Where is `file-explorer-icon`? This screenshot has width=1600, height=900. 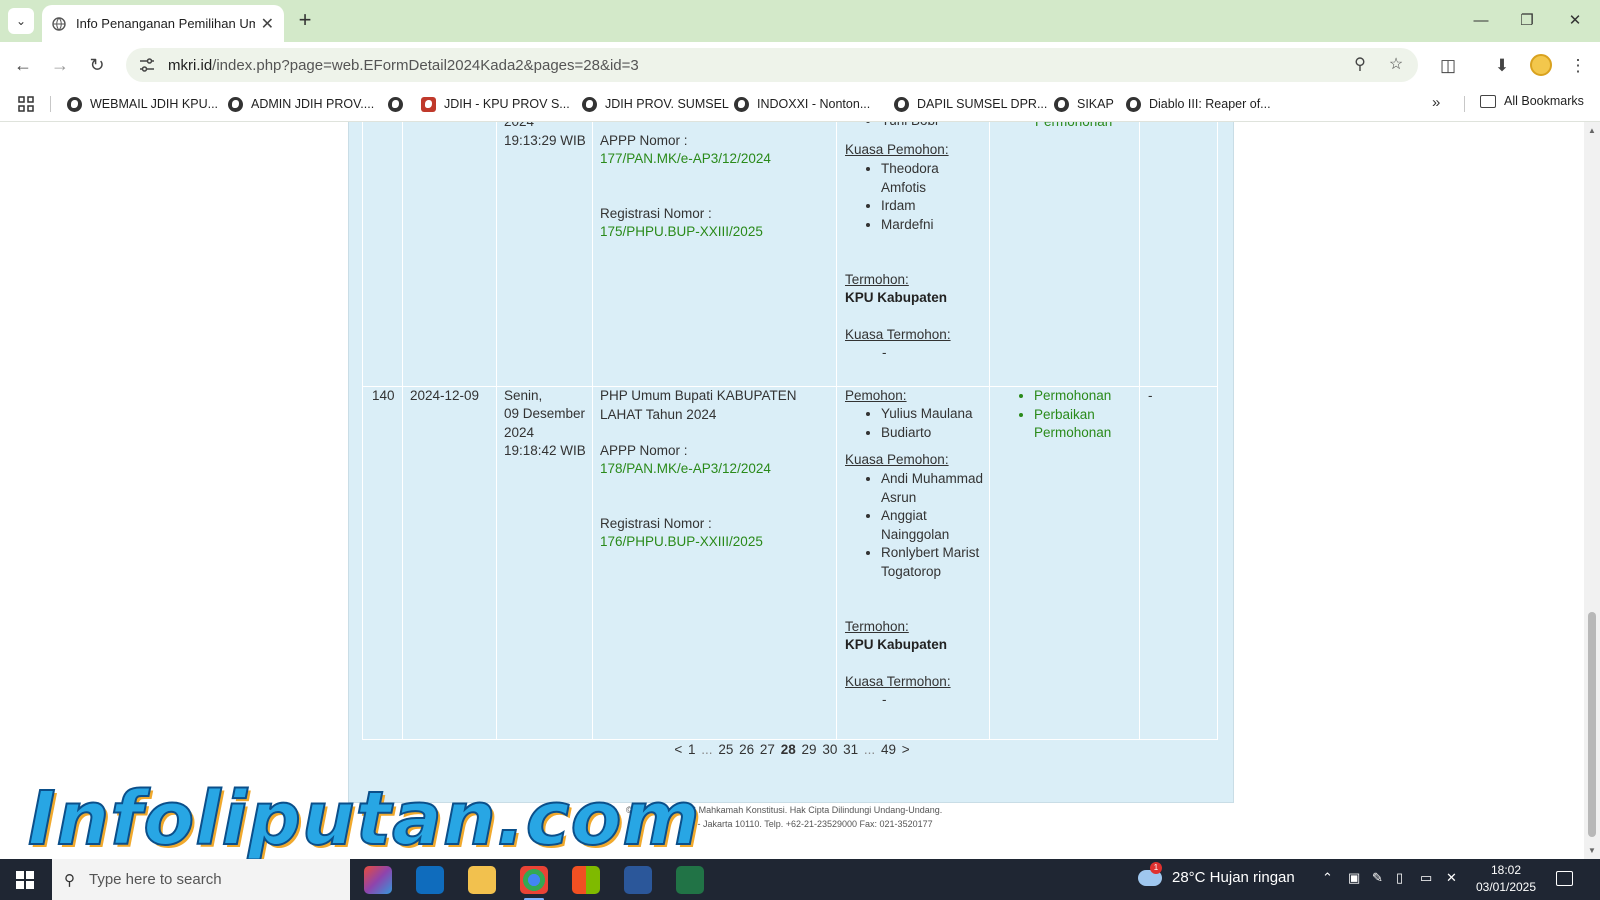
file-explorer-icon is located at coordinates (482, 880).